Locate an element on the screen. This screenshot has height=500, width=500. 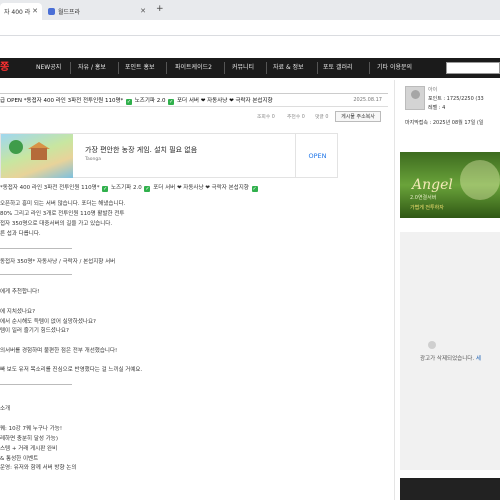
favicon-icon is located at coordinates (51, 11).